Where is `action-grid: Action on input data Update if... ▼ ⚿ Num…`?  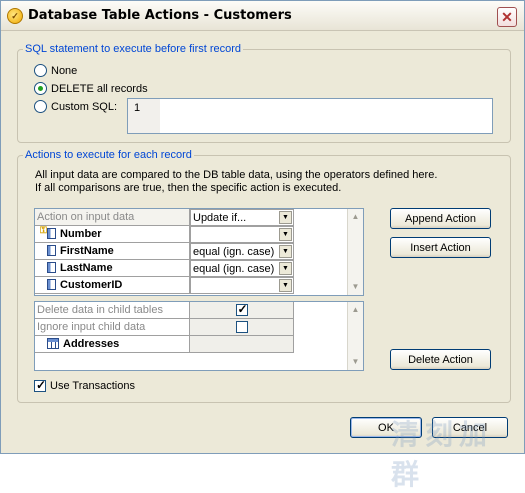
action-grid: Action on input data Update if... ▼ ⚿ Num… is located at coordinates (199, 252).